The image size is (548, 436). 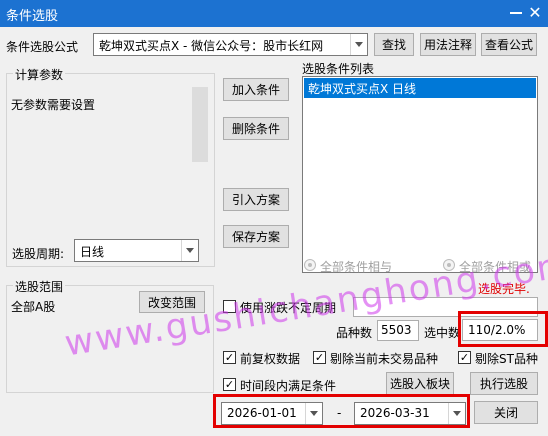 I want to click on highlight-selected-count, so click(x=503, y=329).